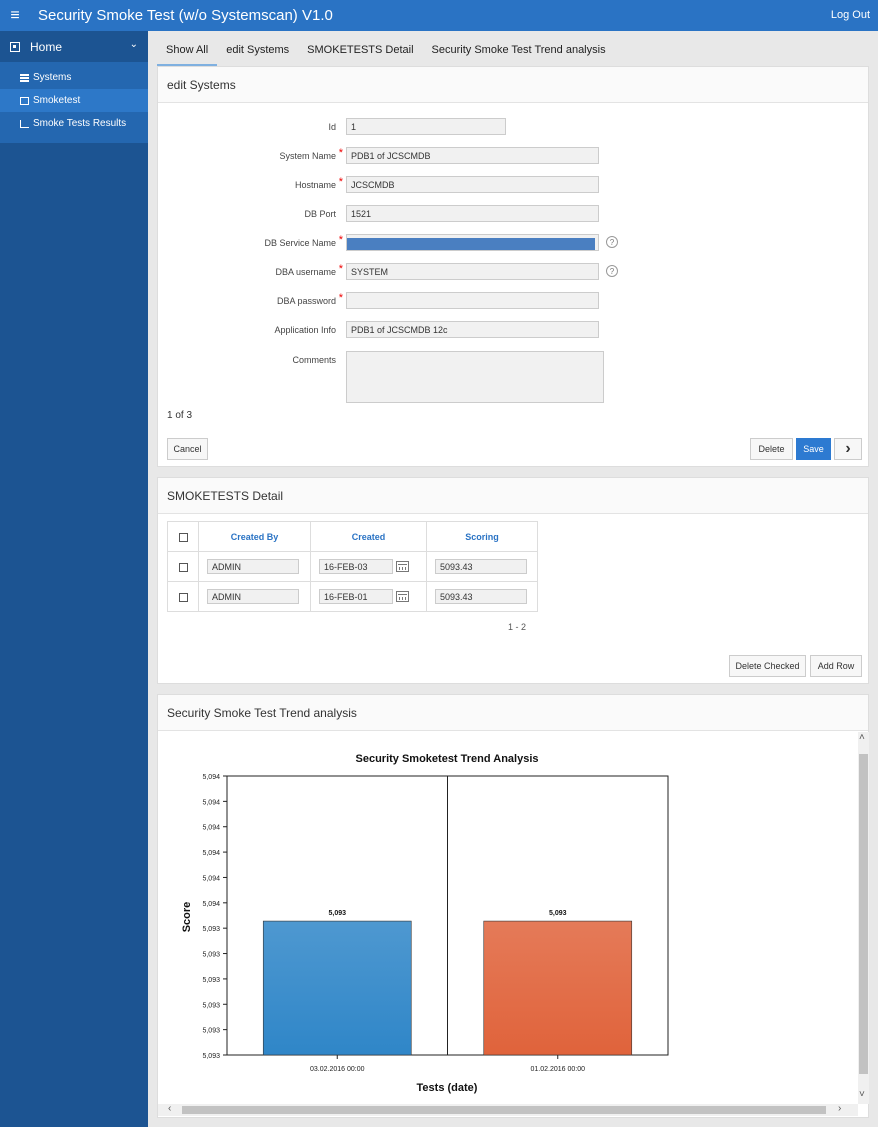 The width and height of the screenshot is (878, 1127). Describe the element at coordinates (472, 242) in the screenshot. I see `db-service-name-field` at that location.